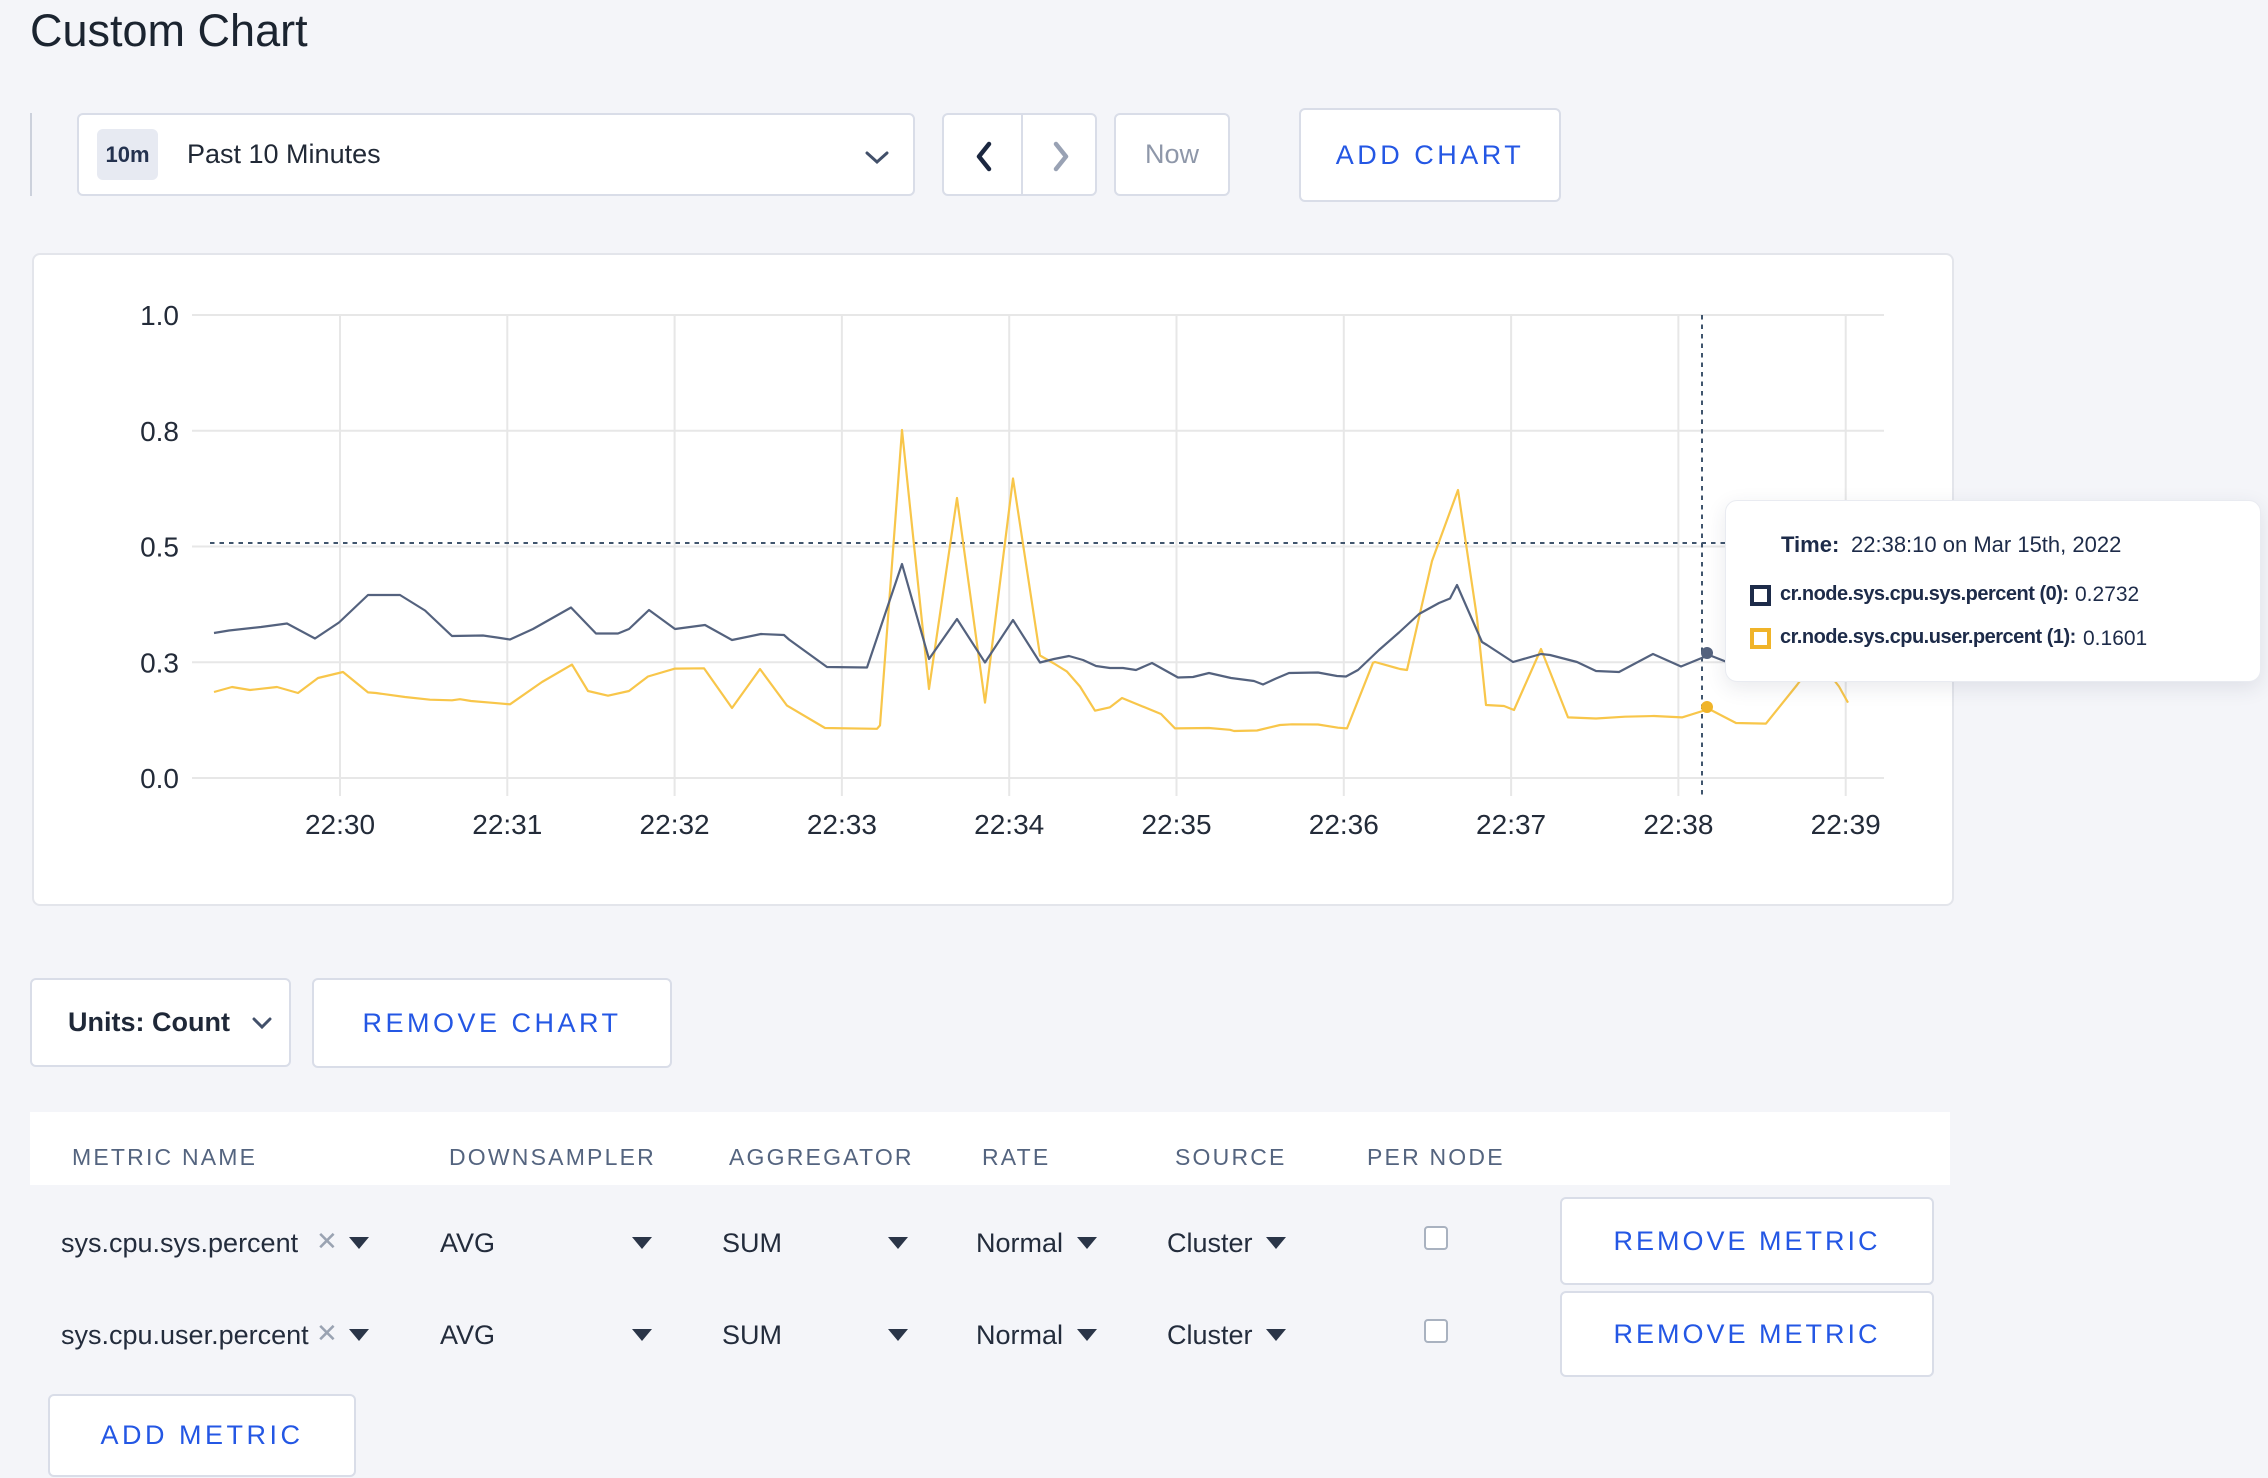 The height and width of the screenshot is (1478, 2268). What do you see at coordinates (1678, 824) in the screenshot?
I see `svg-text: 22:38` at bounding box center [1678, 824].